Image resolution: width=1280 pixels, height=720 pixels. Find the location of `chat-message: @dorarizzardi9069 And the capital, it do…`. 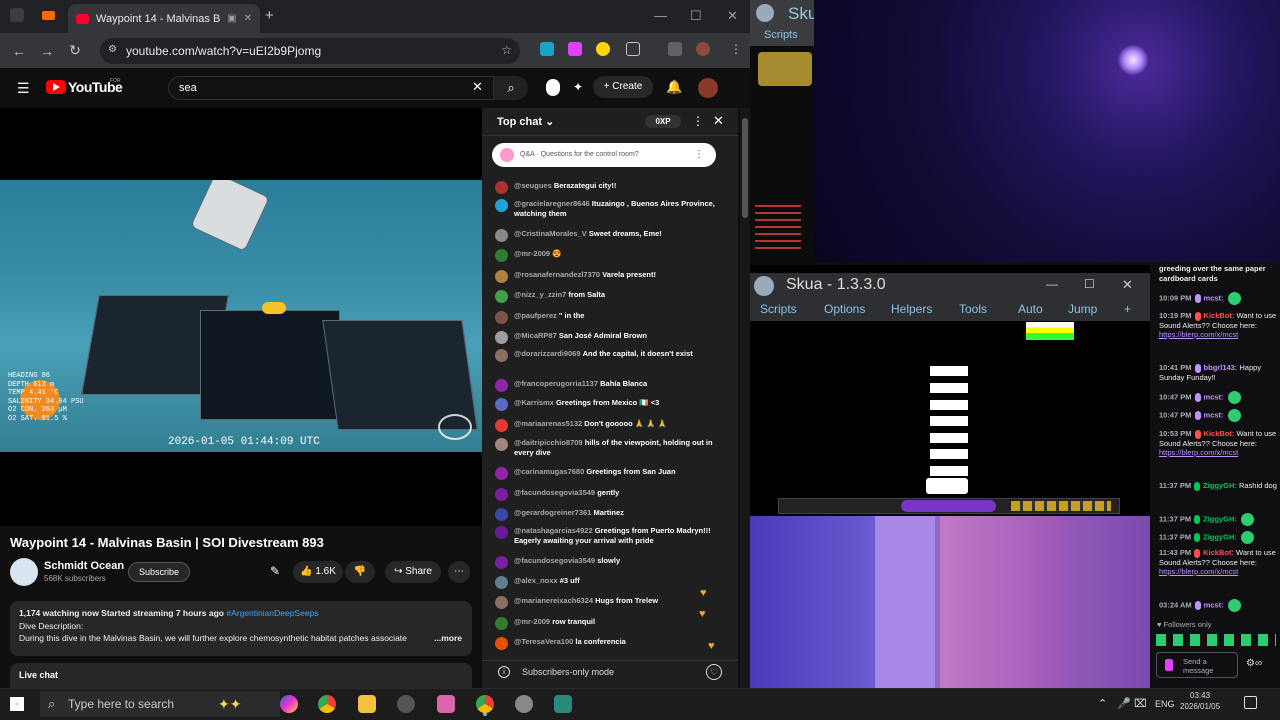

chat-message: @dorarizzardi9069 And the capital, it do… is located at coordinates (613, 355).